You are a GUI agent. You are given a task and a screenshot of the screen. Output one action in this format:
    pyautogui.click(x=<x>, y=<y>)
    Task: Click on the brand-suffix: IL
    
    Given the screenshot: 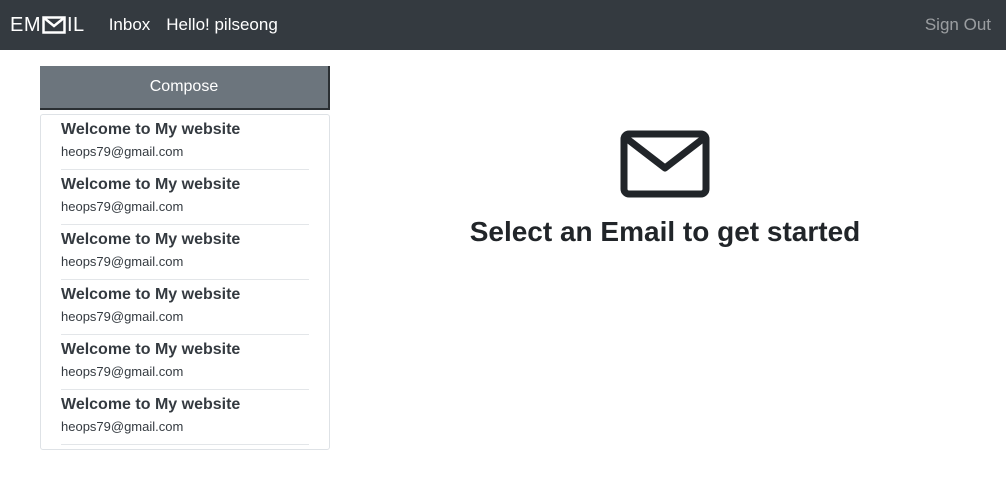 What is the action you would take?
    pyautogui.click(x=76, y=24)
    